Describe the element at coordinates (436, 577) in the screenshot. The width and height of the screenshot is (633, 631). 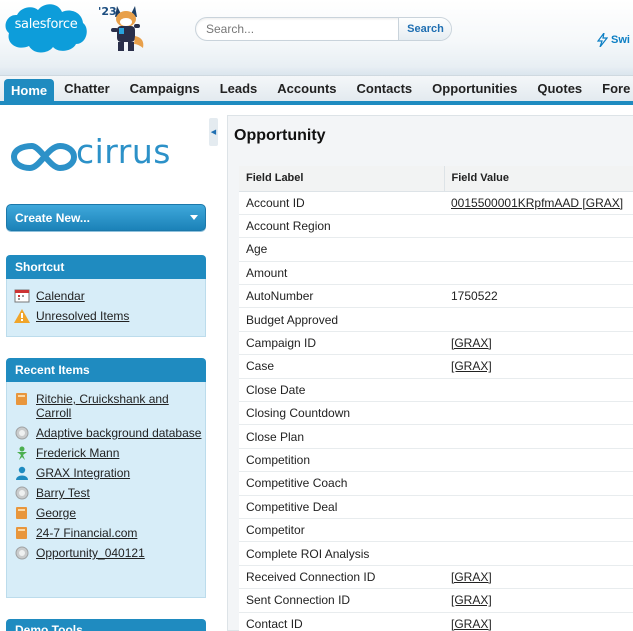
I see `table-row: Received Connection ID [GRAX]` at that location.